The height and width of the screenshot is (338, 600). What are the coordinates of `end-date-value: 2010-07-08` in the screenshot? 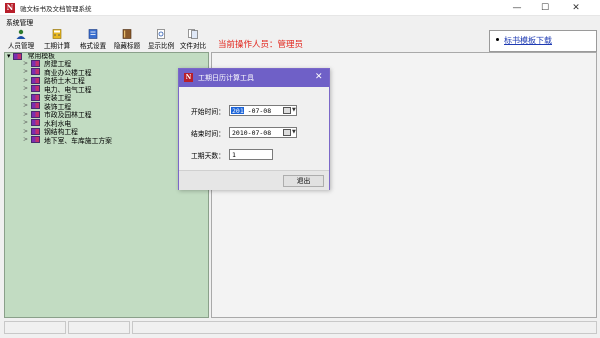 It's located at (252, 133).